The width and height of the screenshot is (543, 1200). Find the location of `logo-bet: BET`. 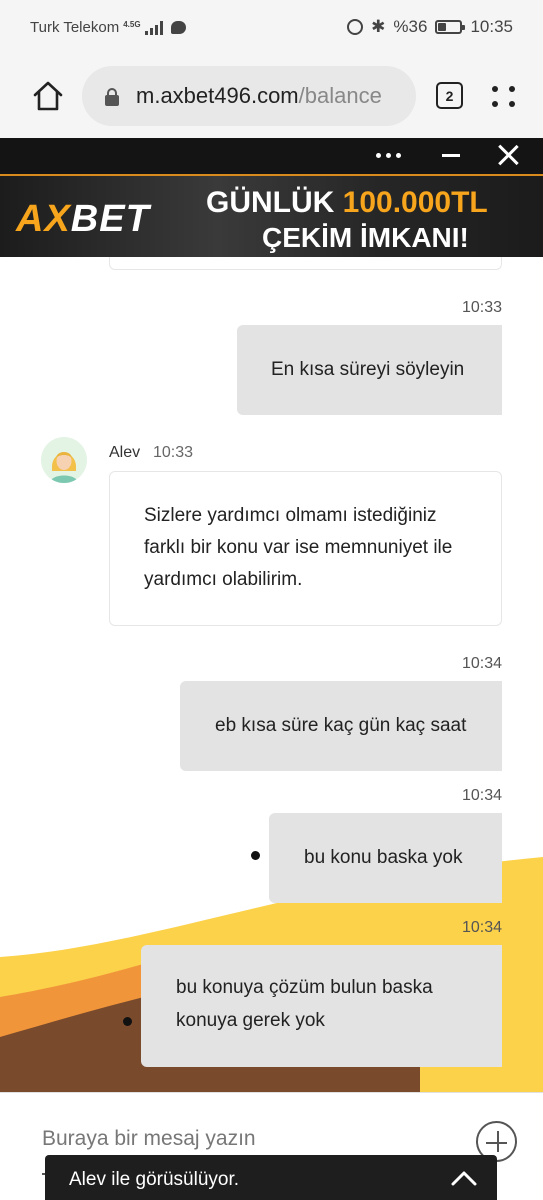

logo-bet: BET is located at coordinates (110, 219).